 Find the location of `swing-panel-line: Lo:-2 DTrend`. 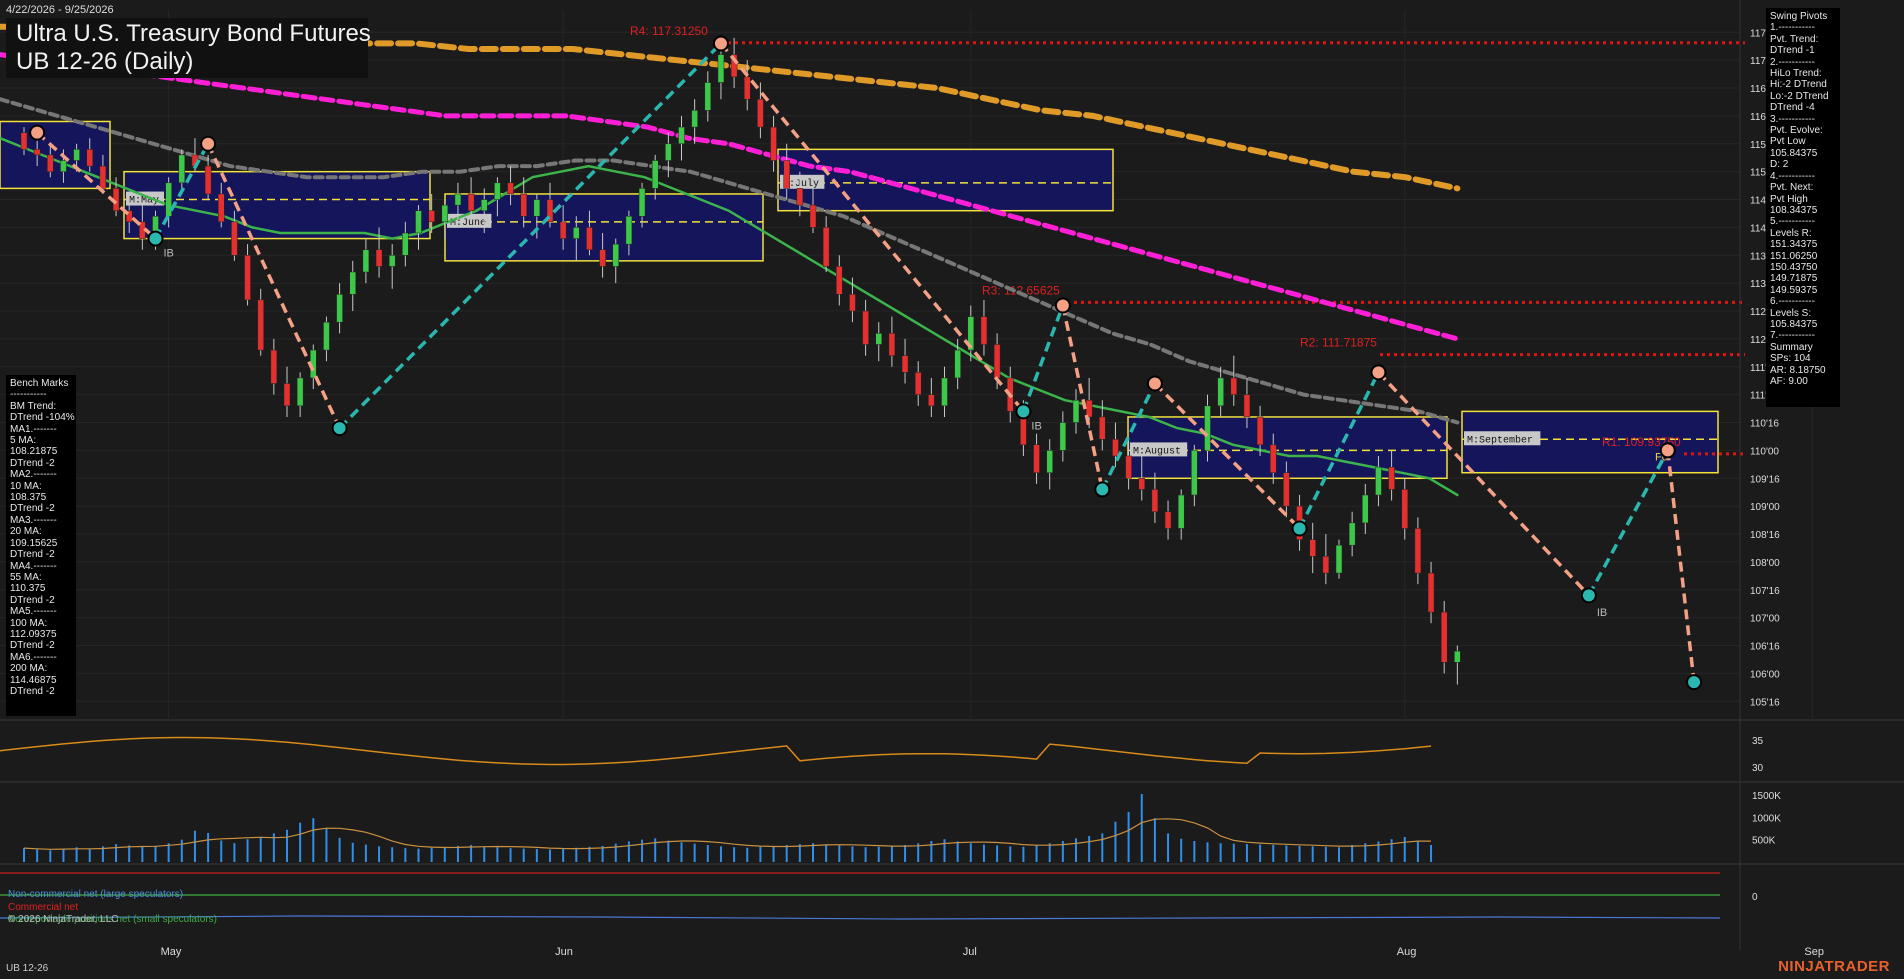

swing-panel-line: Lo:-2 DTrend is located at coordinates (1799, 96).